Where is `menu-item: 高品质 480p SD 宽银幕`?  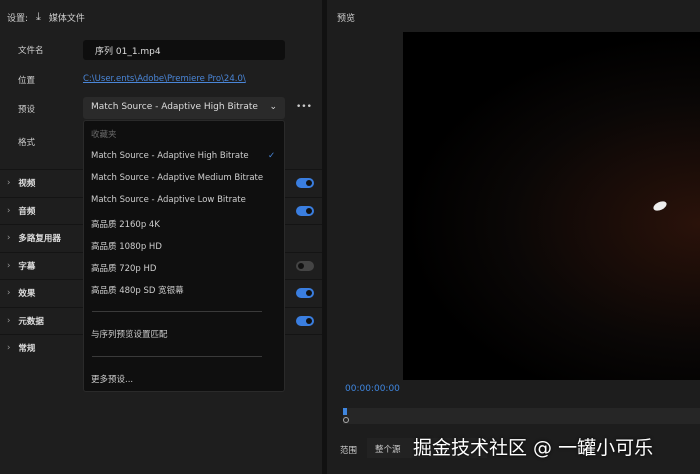 menu-item: 高品质 480p SD 宽银幕 is located at coordinates (137, 290).